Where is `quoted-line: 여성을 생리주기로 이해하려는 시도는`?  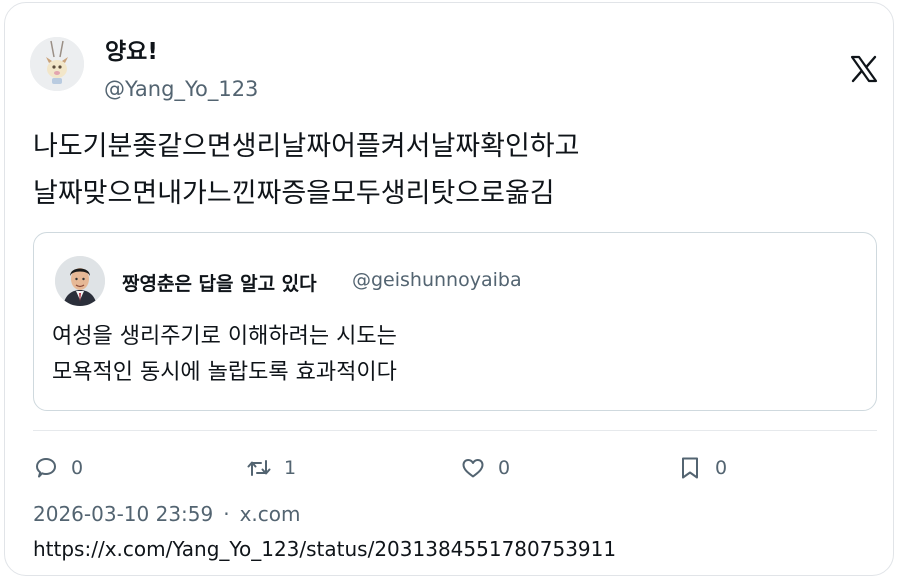
quoted-line: 여성을 생리주기로 이해하려는 시도는 is located at coordinates (224, 336).